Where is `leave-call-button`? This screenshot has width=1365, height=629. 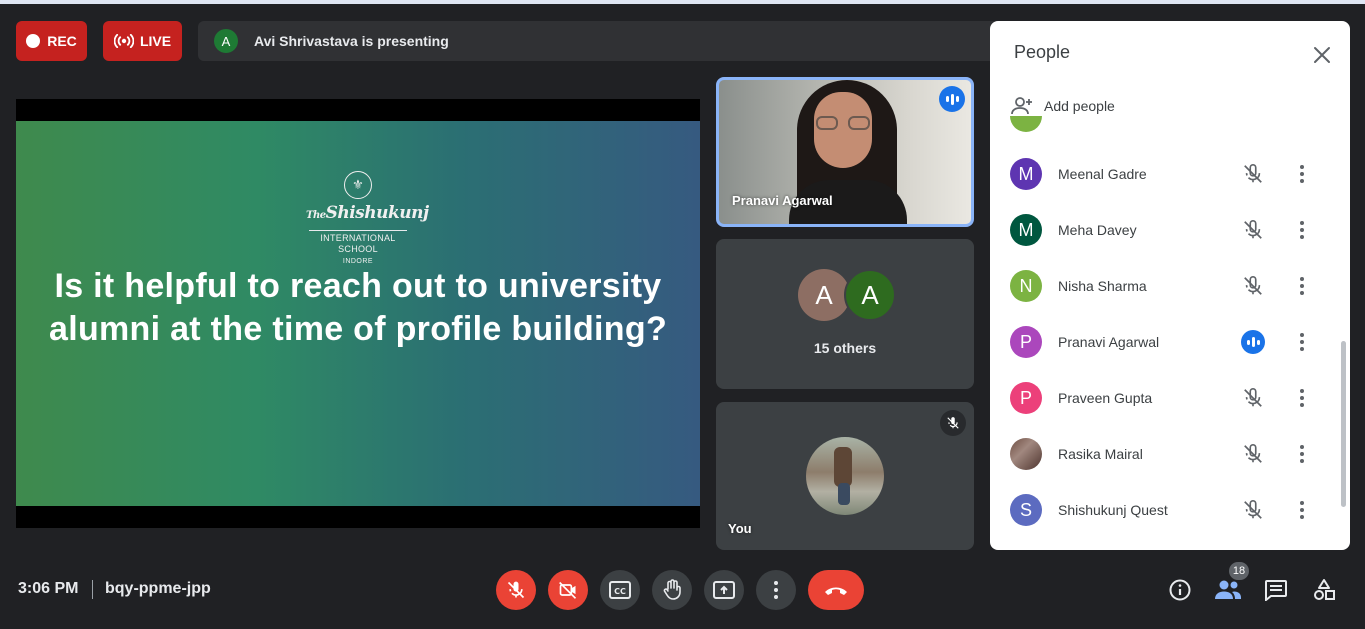 leave-call-button is located at coordinates (836, 590).